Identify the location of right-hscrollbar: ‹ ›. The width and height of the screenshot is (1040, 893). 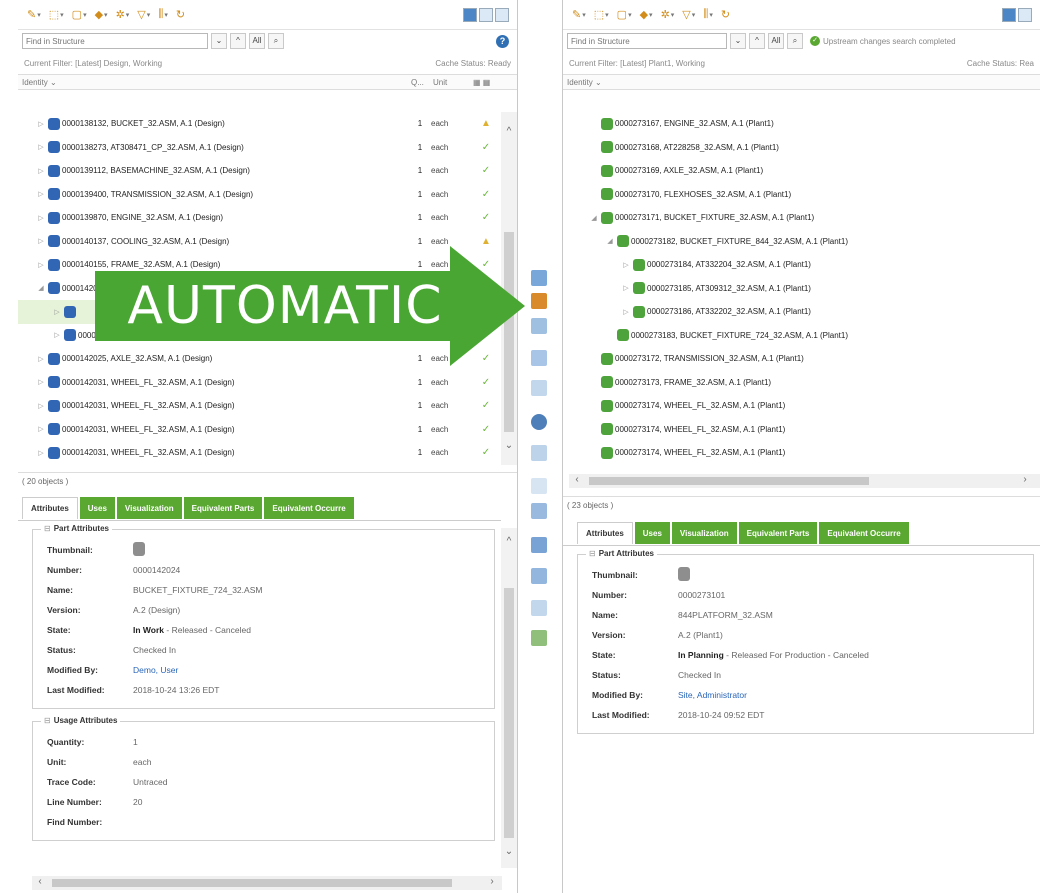
(804, 481).